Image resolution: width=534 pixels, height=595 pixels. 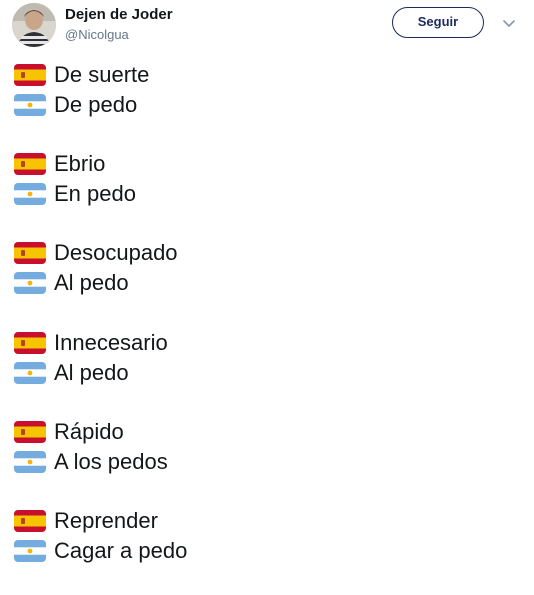 I want to click on argentina-term: A los pedos, so click(x=111, y=461).